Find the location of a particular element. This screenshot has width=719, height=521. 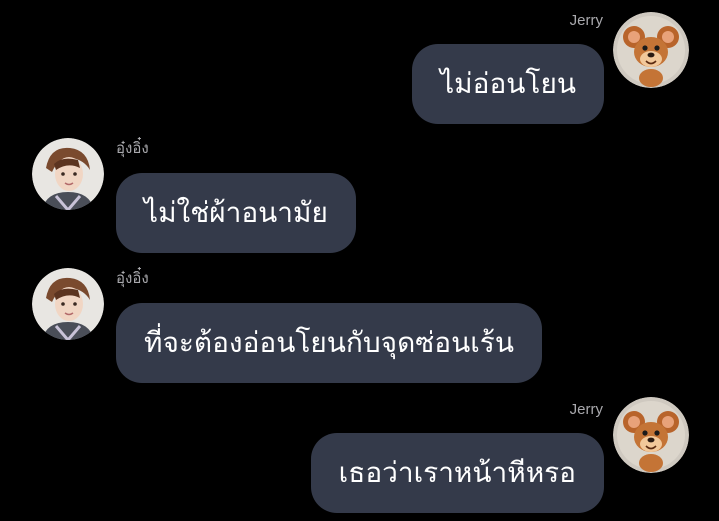

message-bubble: ไม่ใช่ผ้าอนามัย is located at coordinates (236, 213).